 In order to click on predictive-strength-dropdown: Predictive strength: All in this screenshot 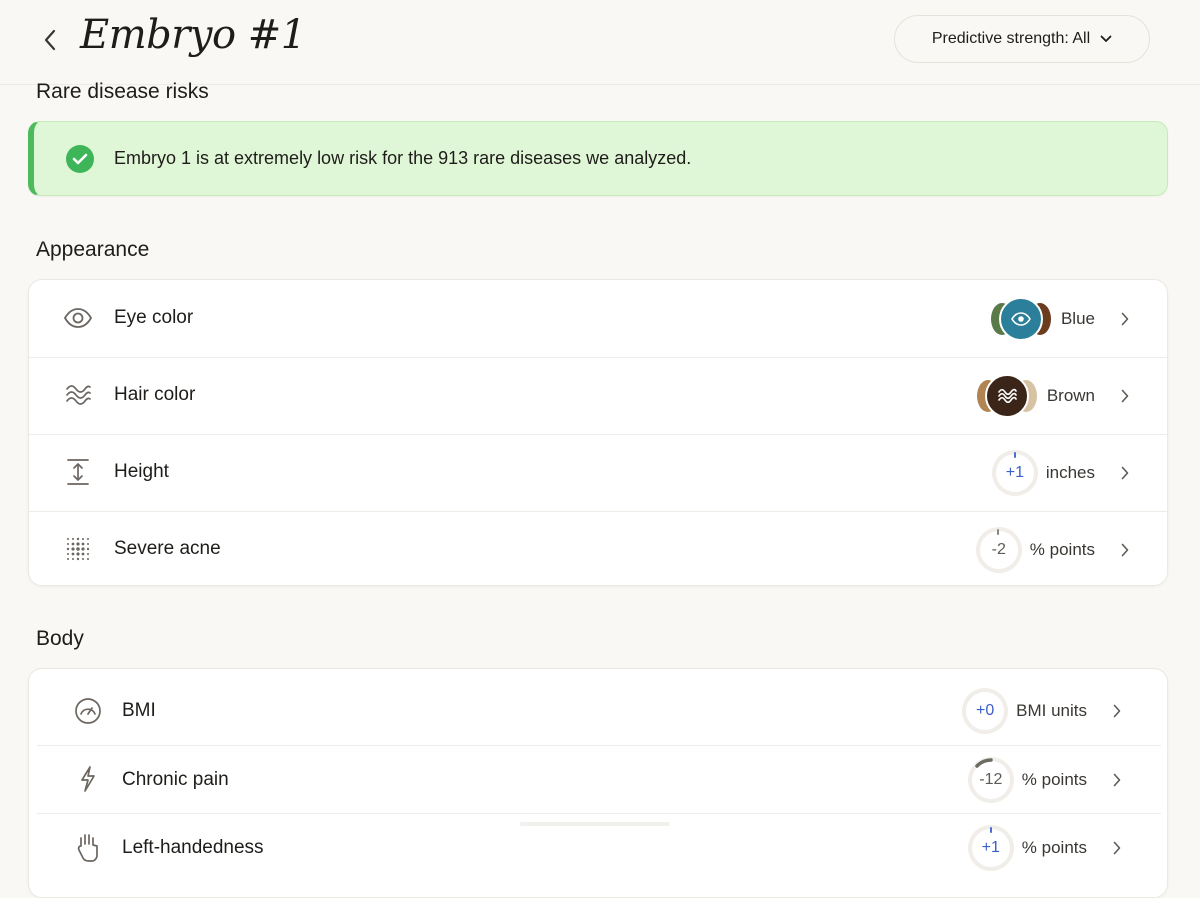, I will do `click(1022, 39)`.